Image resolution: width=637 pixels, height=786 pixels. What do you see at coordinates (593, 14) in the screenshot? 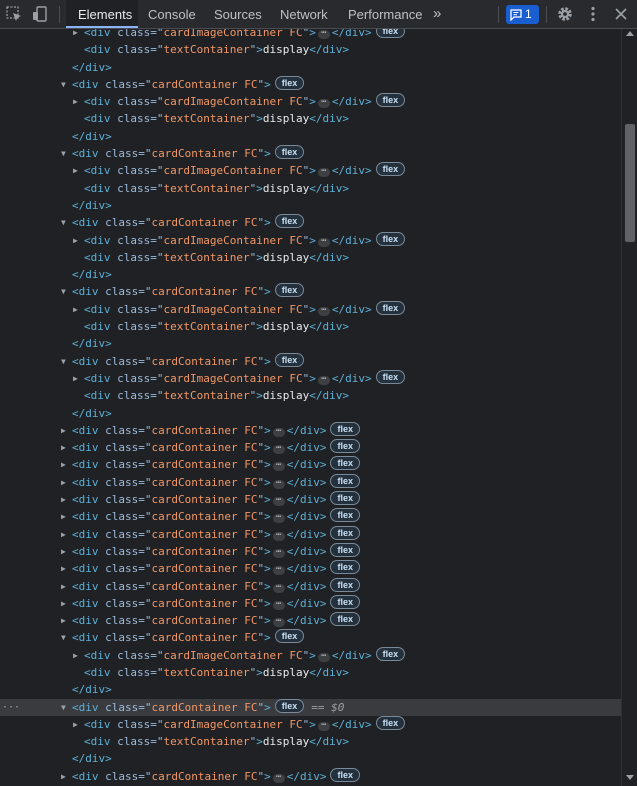
I see `kebab-menu-icon` at bounding box center [593, 14].